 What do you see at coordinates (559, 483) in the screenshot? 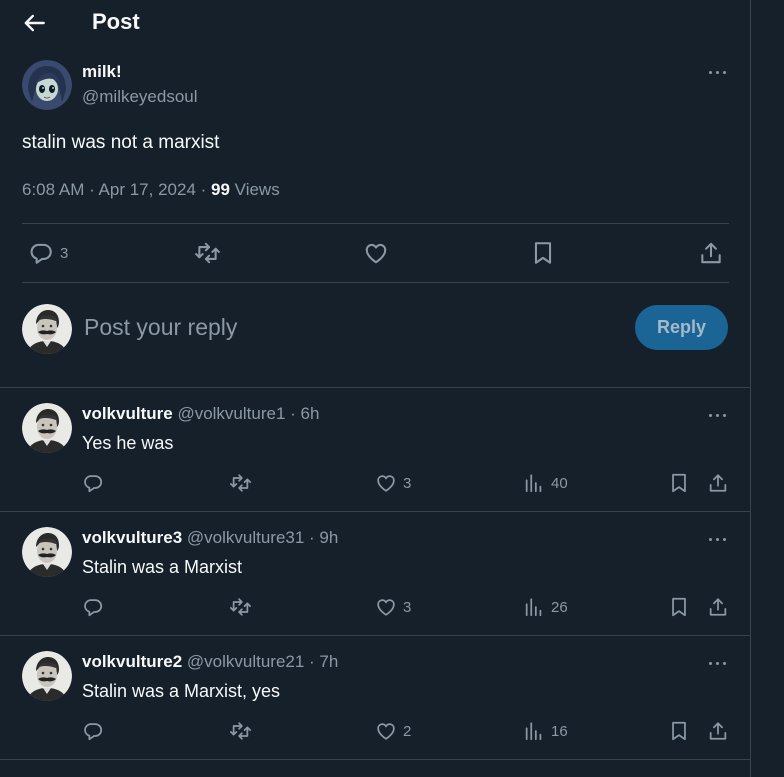
I see `view-count: 40` at bounding box center [559, 483].